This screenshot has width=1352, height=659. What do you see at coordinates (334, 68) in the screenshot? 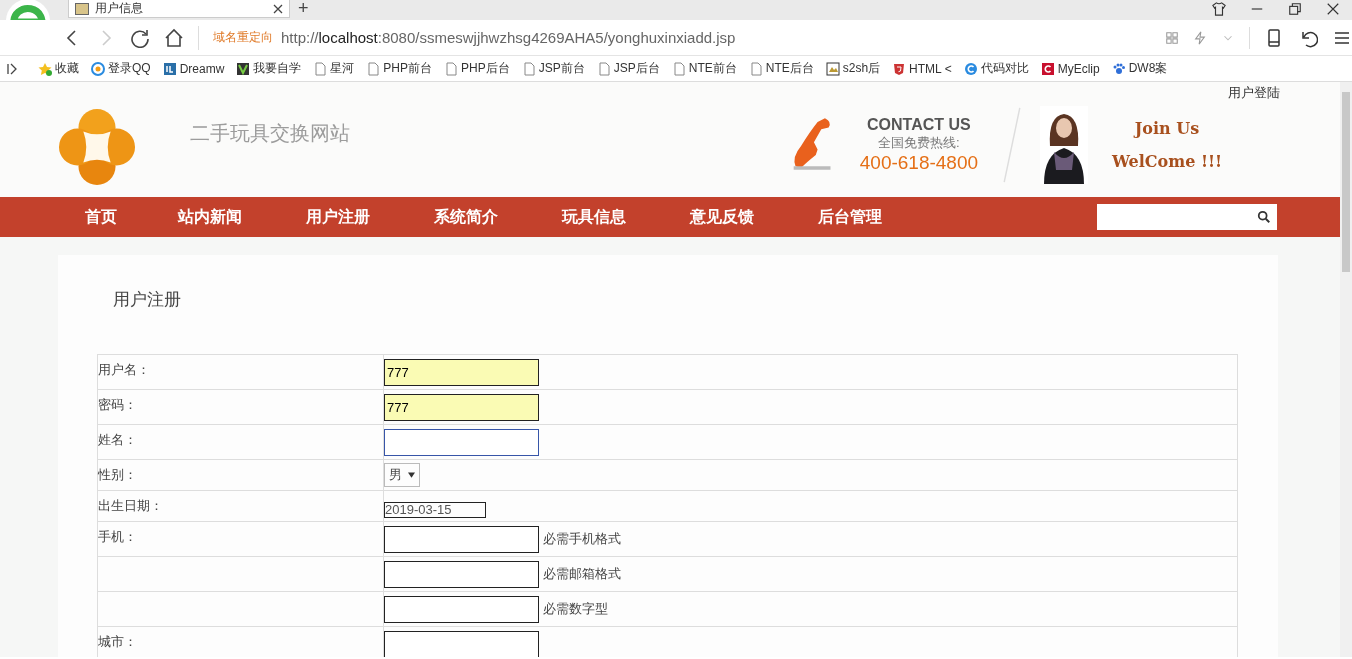
I see `bookmark: 星河` at bounding box center [334, 68].